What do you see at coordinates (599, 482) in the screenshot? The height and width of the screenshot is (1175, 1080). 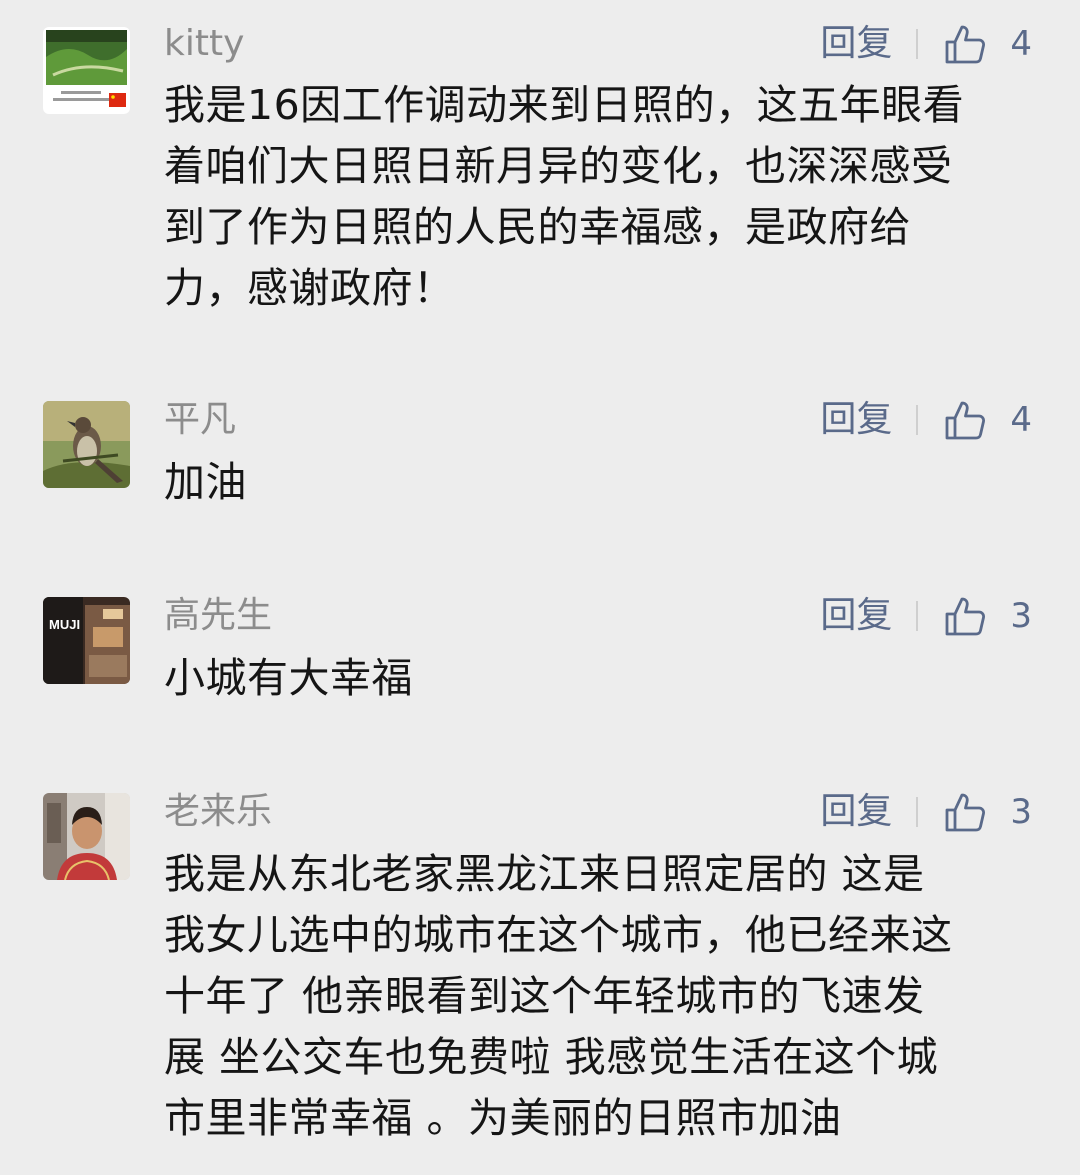 I see `comment-text: 加油` at bounding box center [599, 482].